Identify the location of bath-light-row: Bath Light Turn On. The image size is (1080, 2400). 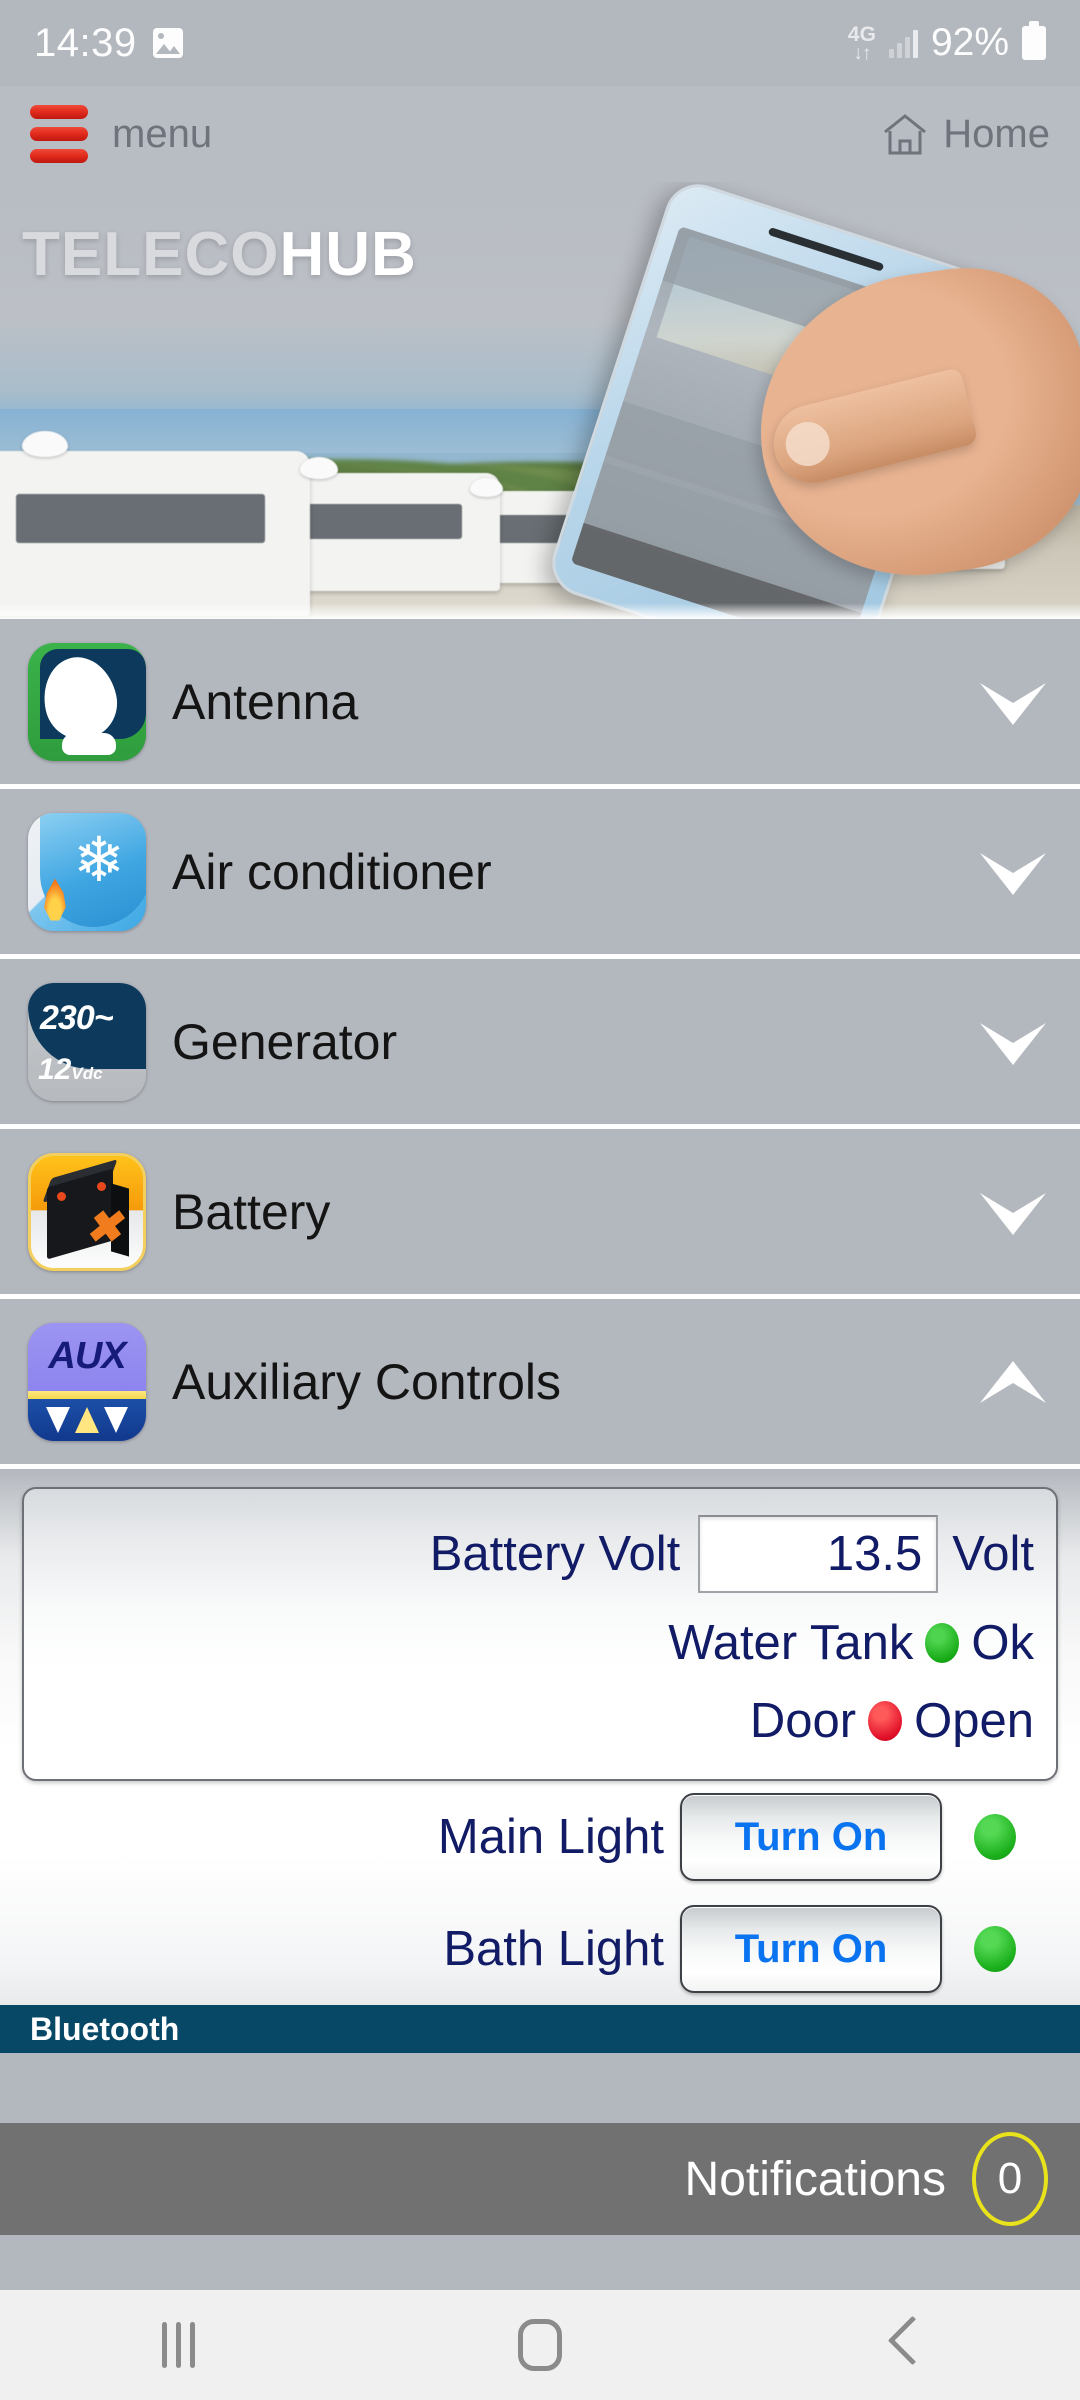
(540, 1949).